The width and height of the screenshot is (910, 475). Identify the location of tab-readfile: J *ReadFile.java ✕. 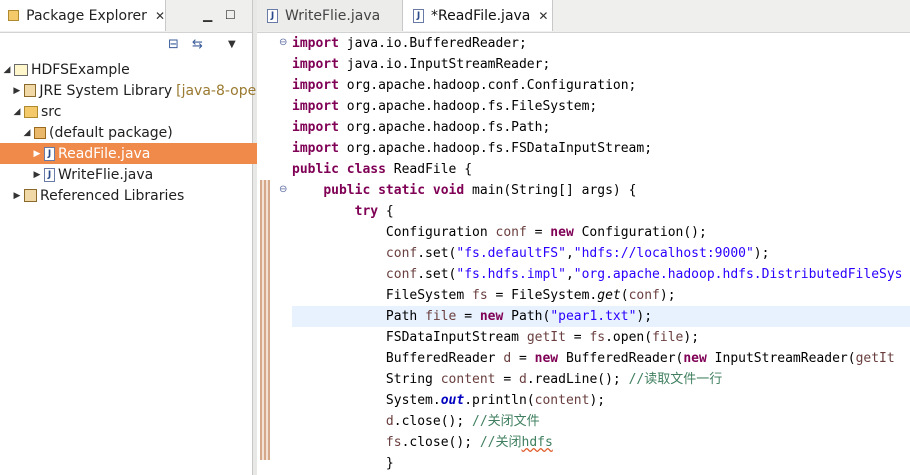
(478, 15).